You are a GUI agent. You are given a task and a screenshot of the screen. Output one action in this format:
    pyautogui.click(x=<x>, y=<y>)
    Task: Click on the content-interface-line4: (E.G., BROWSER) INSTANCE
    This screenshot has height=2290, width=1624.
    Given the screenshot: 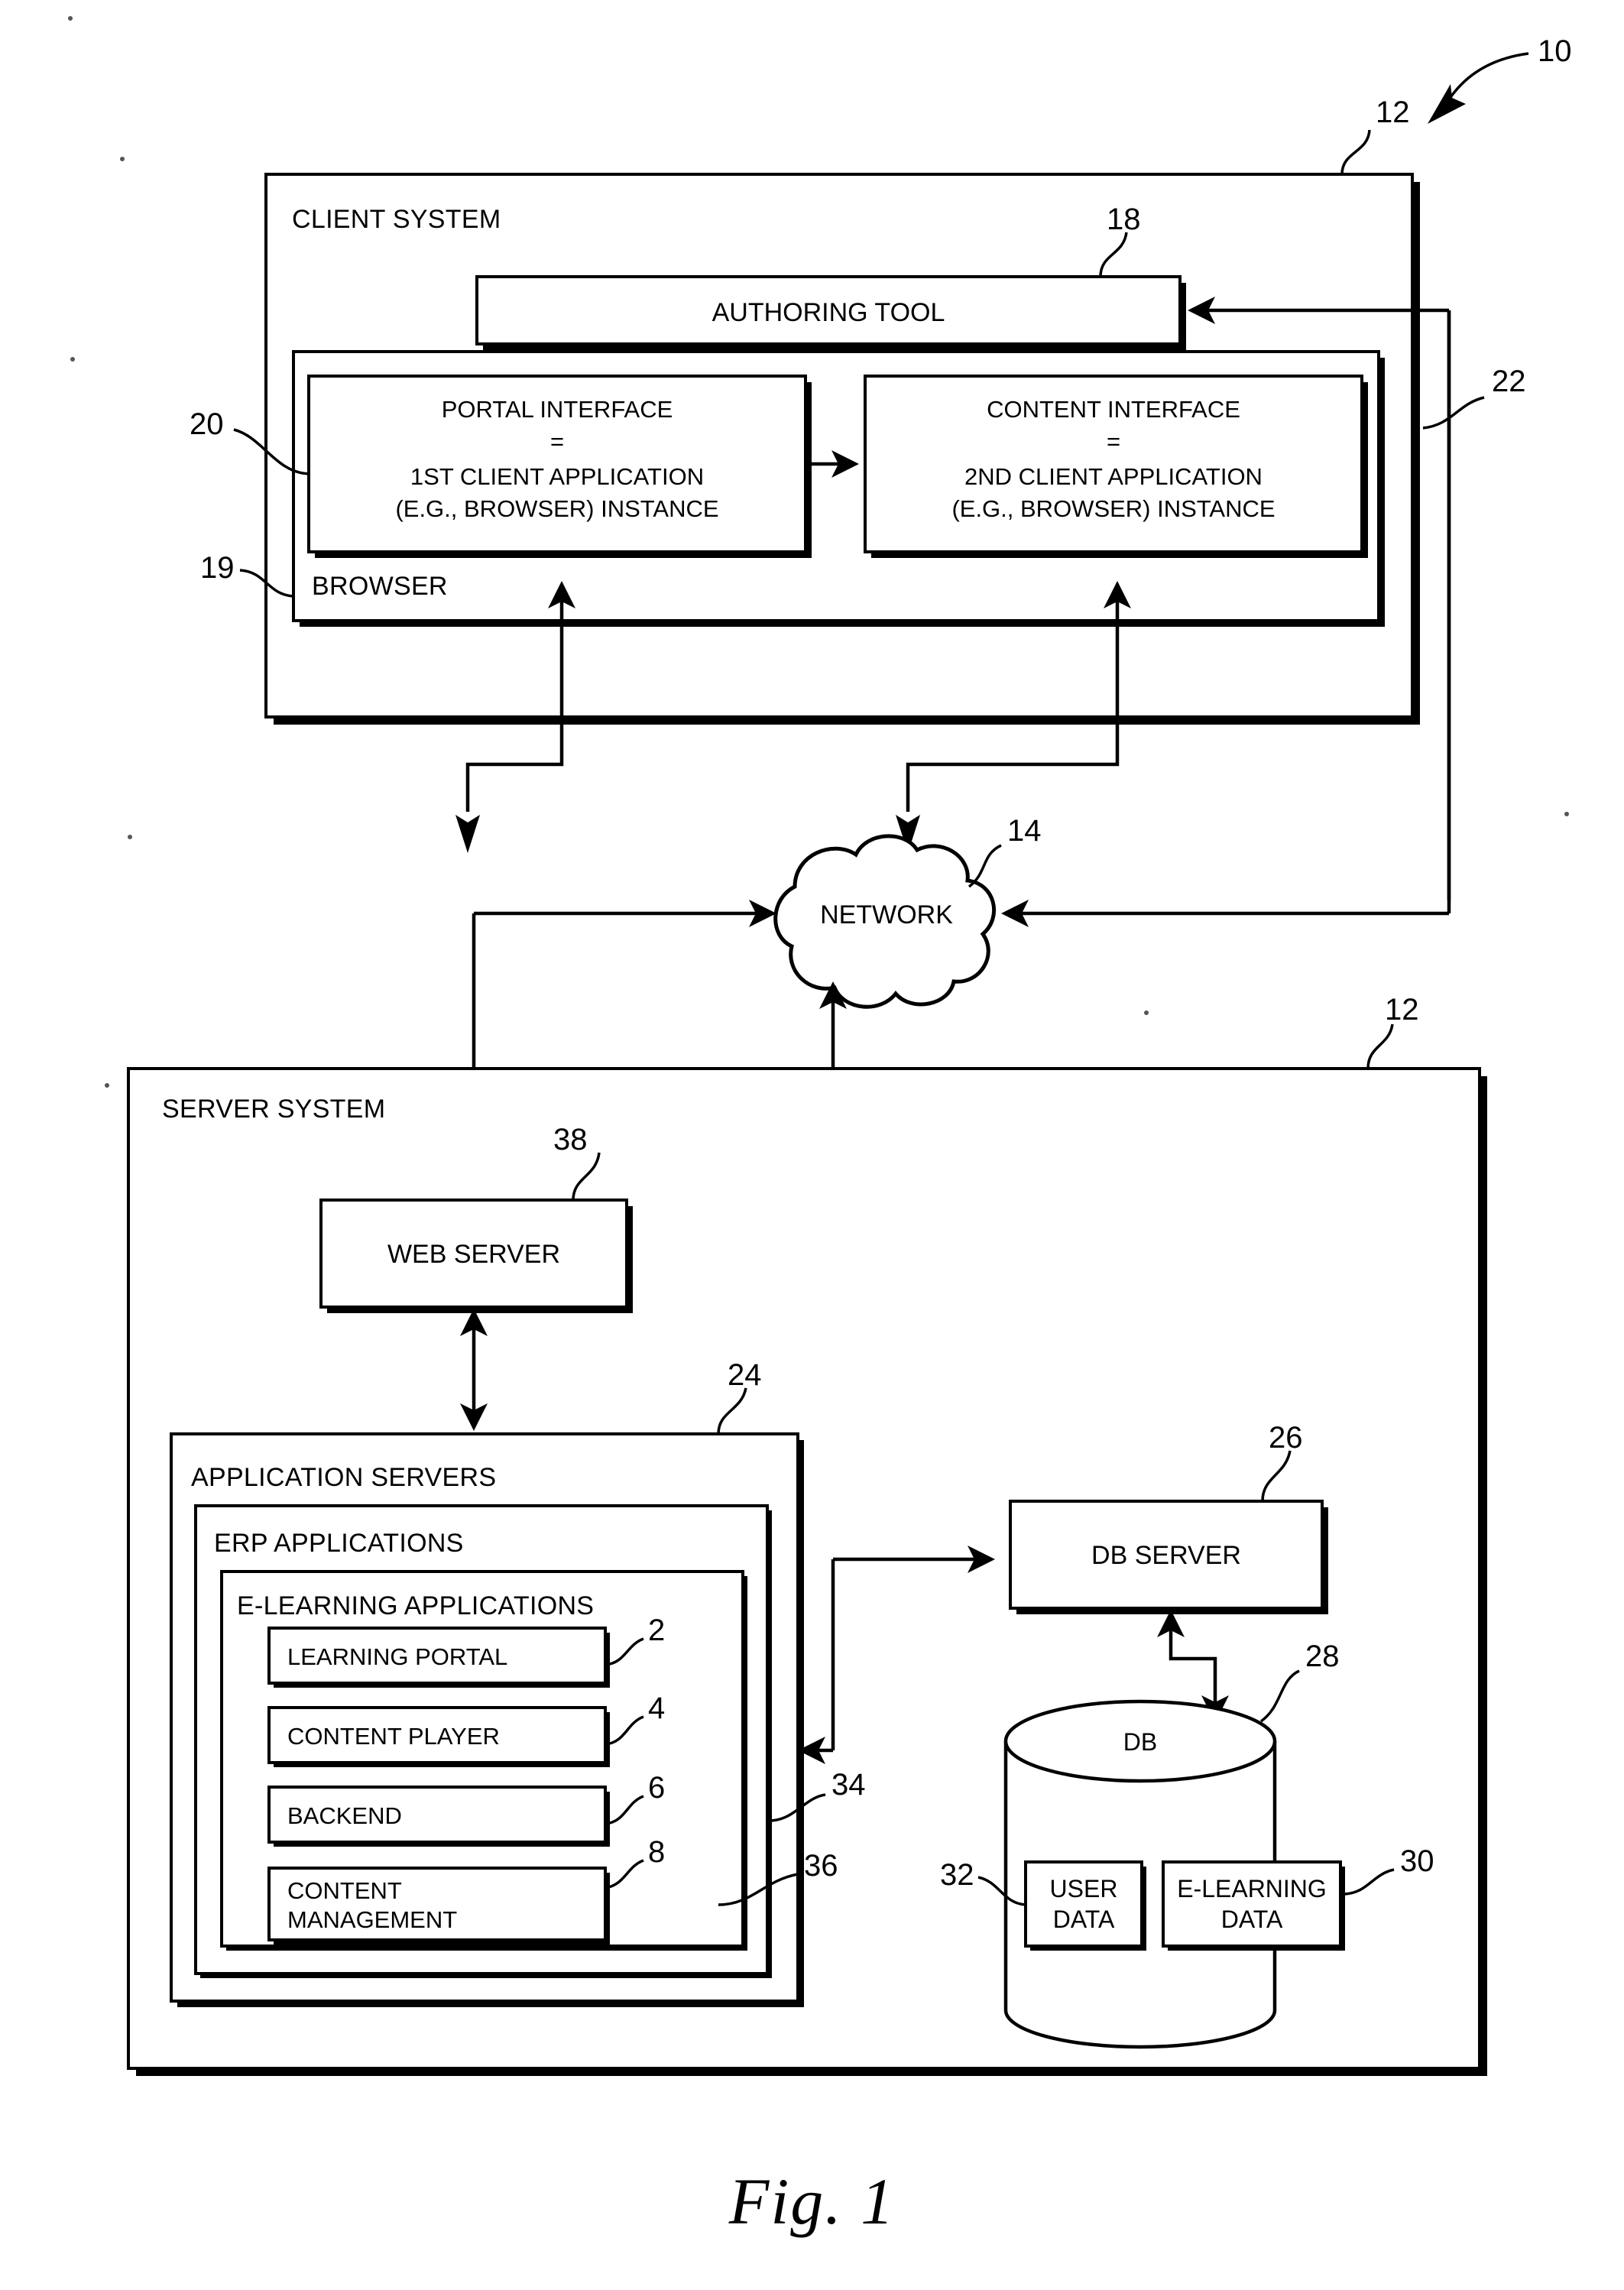 What is the action you would take?
    pyautogui.click(x=1113, y=508)
    